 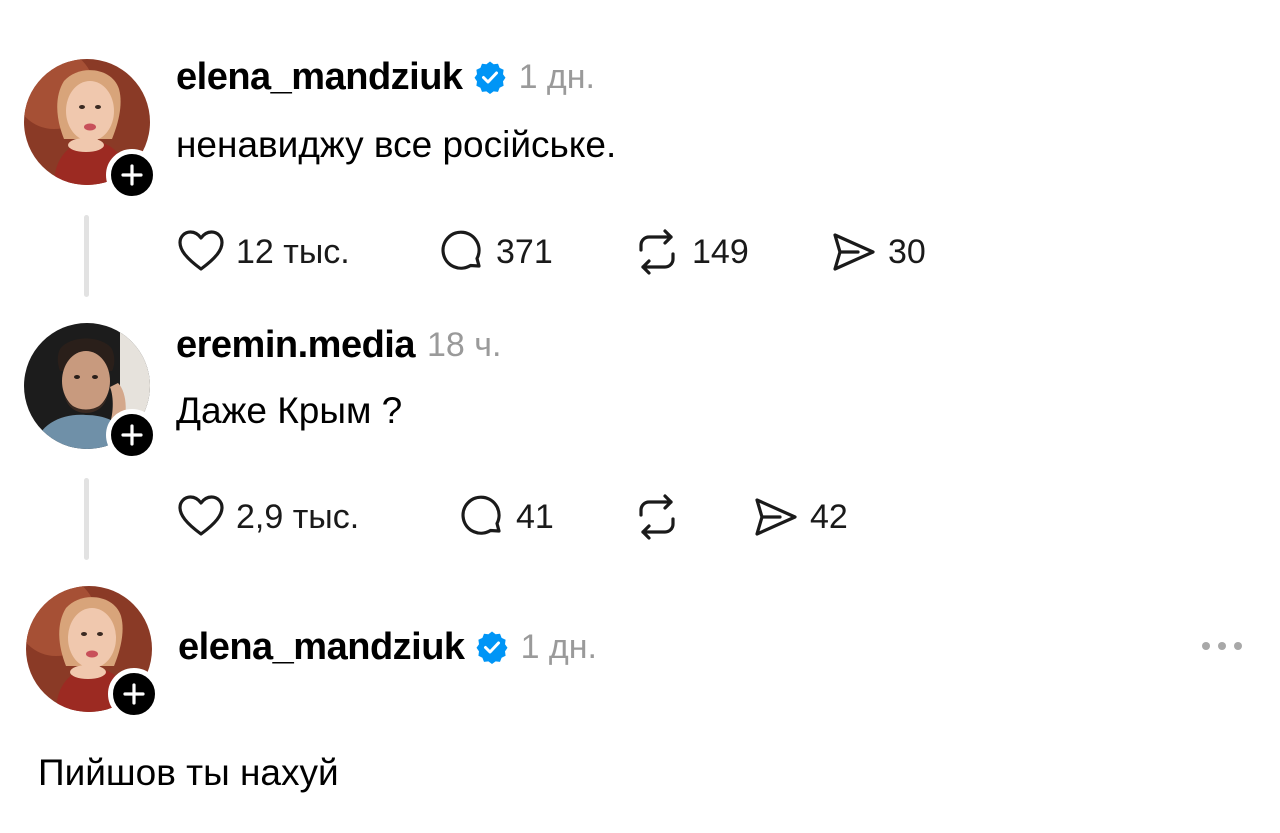 I want to click on repost-count: 149, so click(x=720, y=251).